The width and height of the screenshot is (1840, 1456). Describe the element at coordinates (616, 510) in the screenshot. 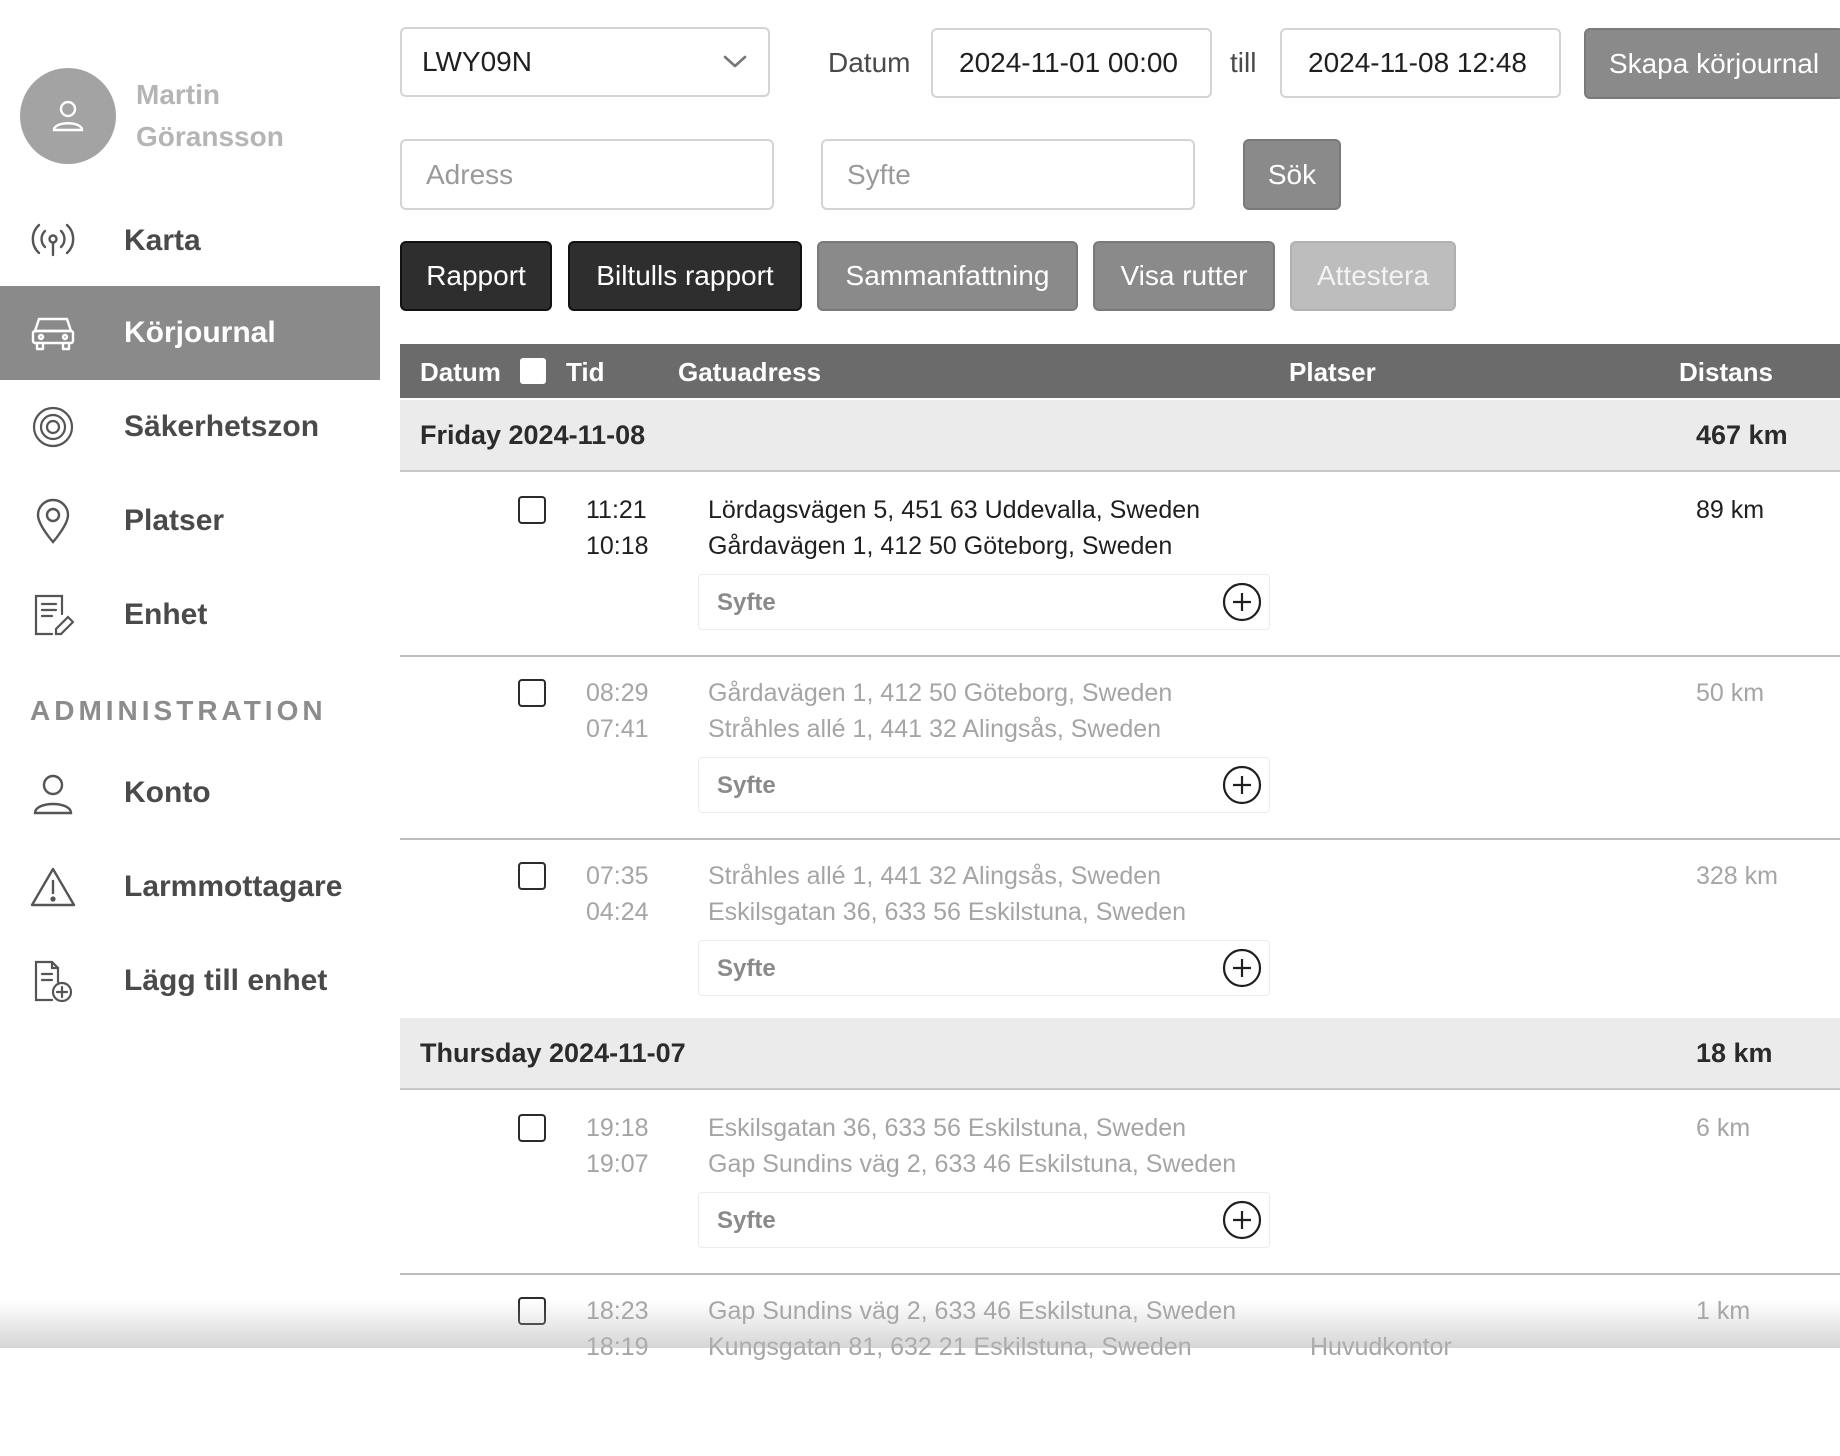

I see `trip-time-end: 11:21` at that location.